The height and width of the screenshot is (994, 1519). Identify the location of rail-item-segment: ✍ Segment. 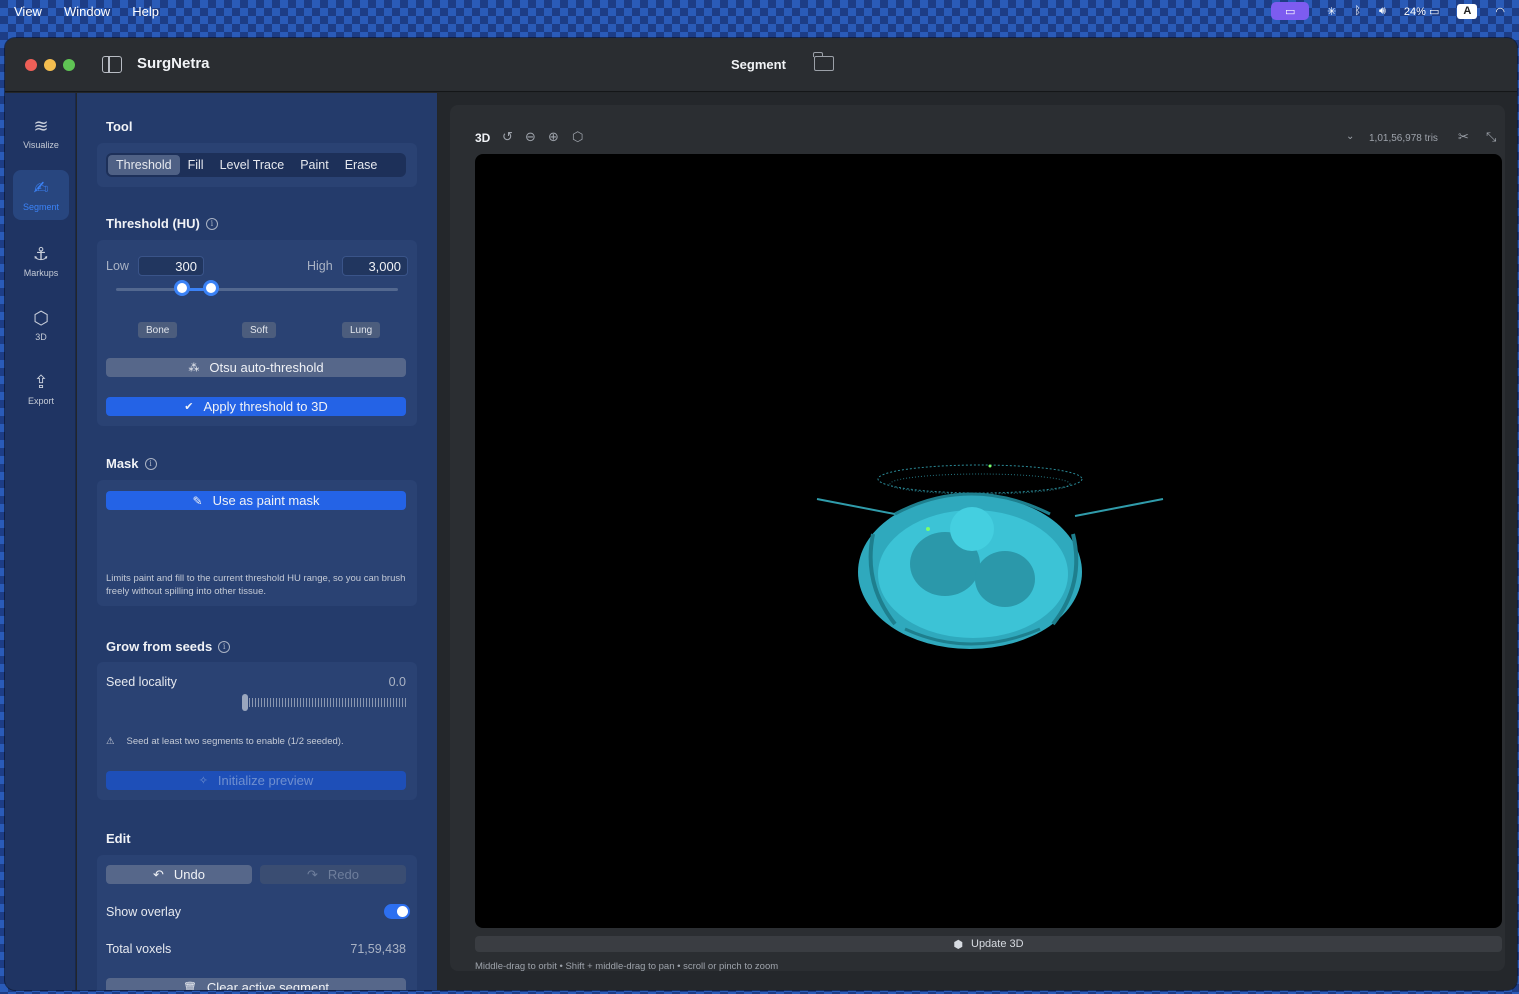
(41, 195).